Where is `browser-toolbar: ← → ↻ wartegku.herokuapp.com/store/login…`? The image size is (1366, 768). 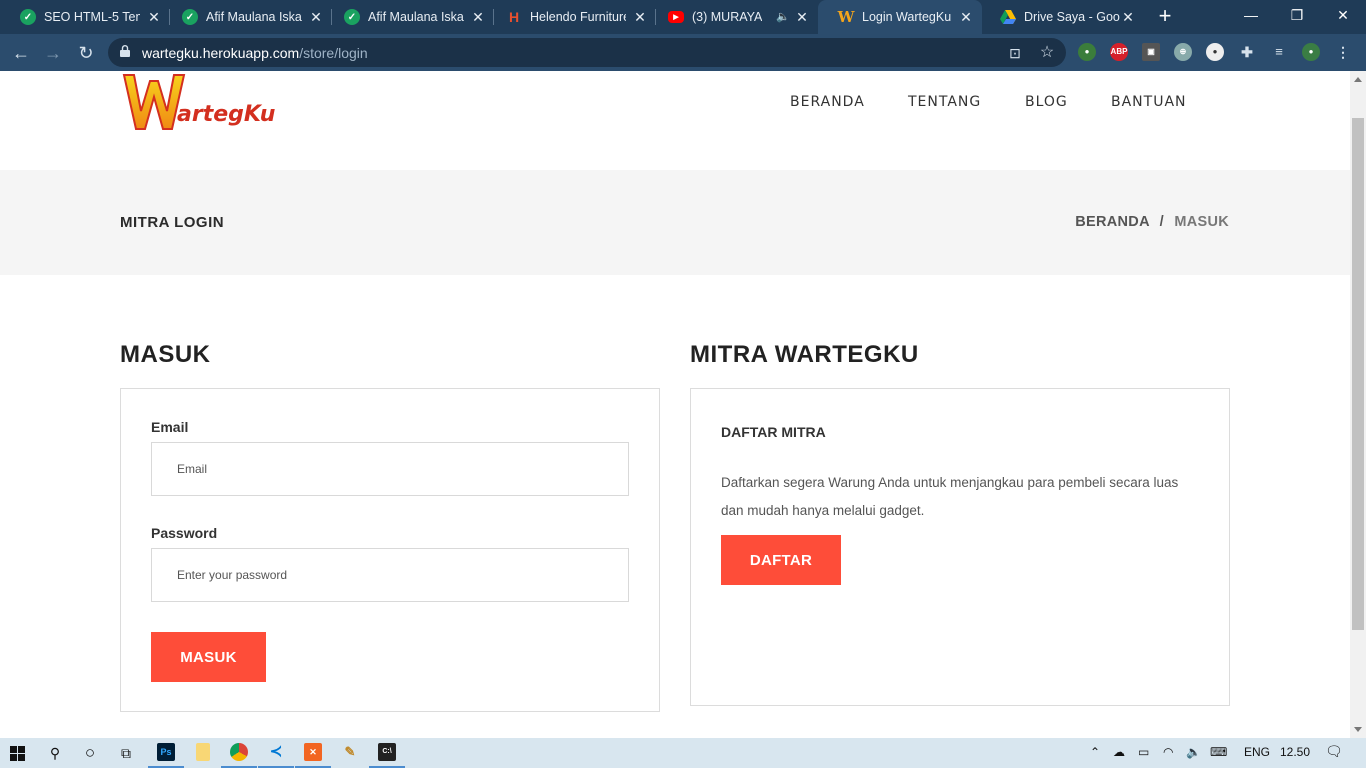 browser-toolbar: ← → ↻ wartegku.herokuapp.com/store/login… is located at coordinates (683, 52).